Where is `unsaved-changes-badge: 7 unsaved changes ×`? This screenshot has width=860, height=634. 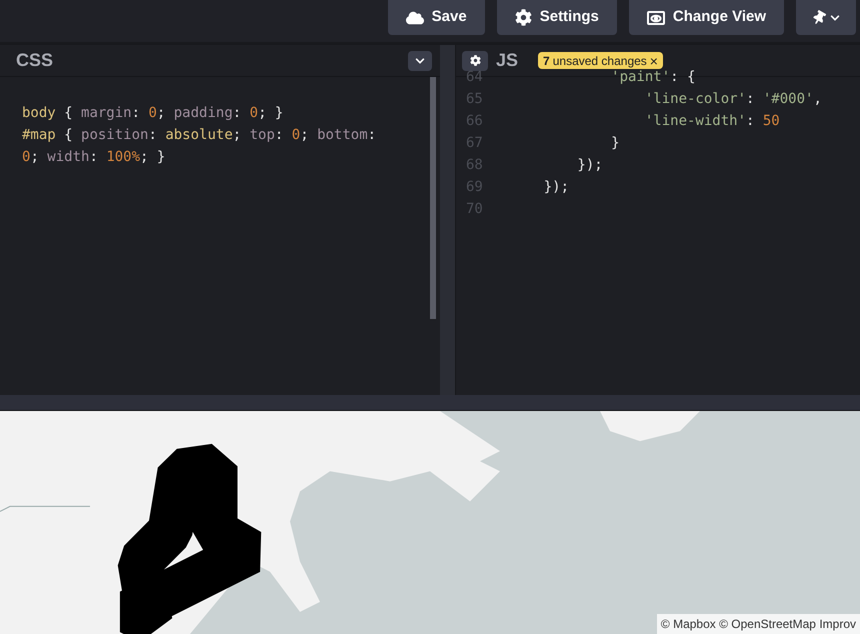 unsaved-changes-badge: 7 unsaved changes × is located at coordinates (600, 60).